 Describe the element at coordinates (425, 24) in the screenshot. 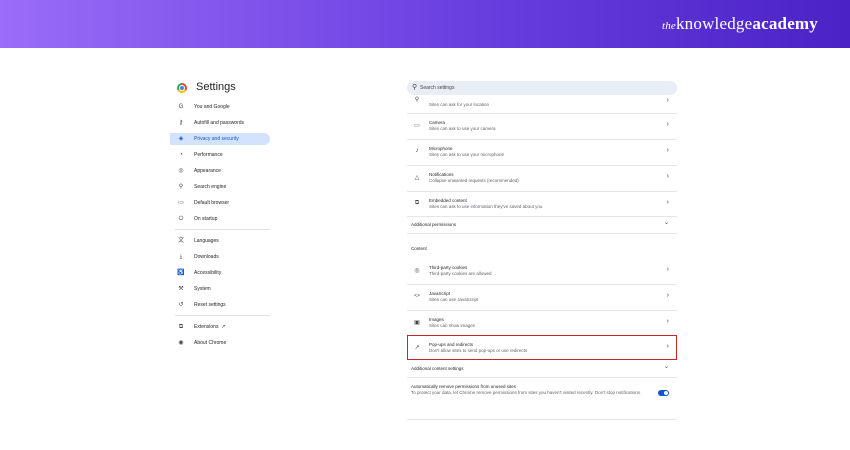

I see `header-banner: theknowledgeacademy` at that location.